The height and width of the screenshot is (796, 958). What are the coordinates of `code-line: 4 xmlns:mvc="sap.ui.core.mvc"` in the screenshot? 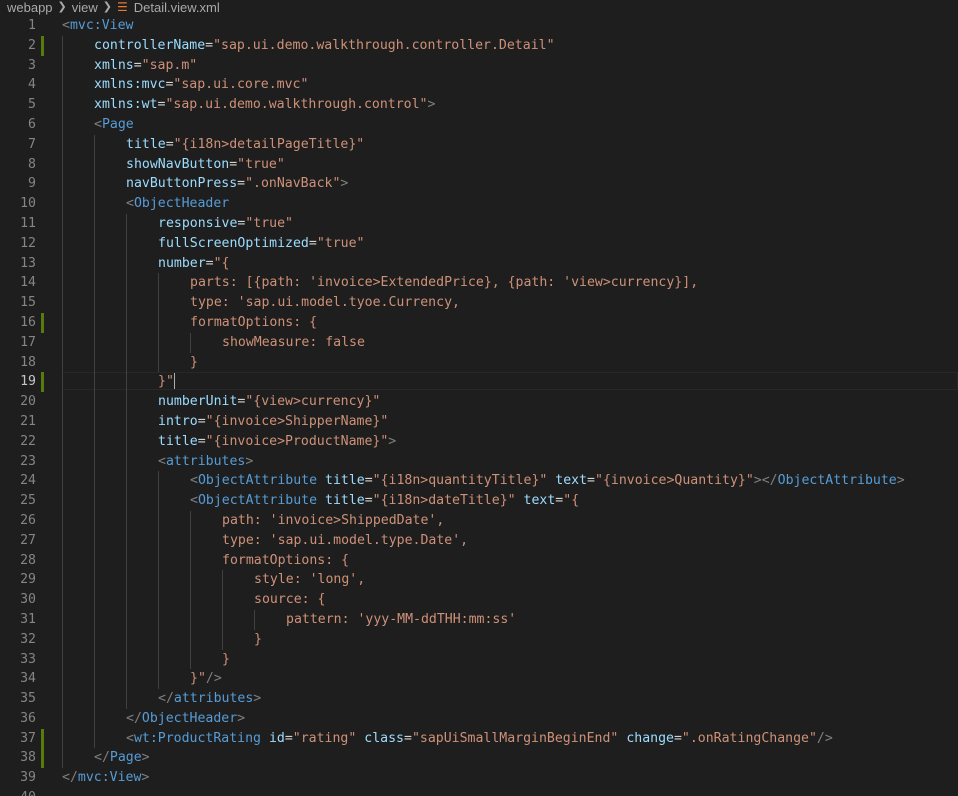 It's located at (479, 85).